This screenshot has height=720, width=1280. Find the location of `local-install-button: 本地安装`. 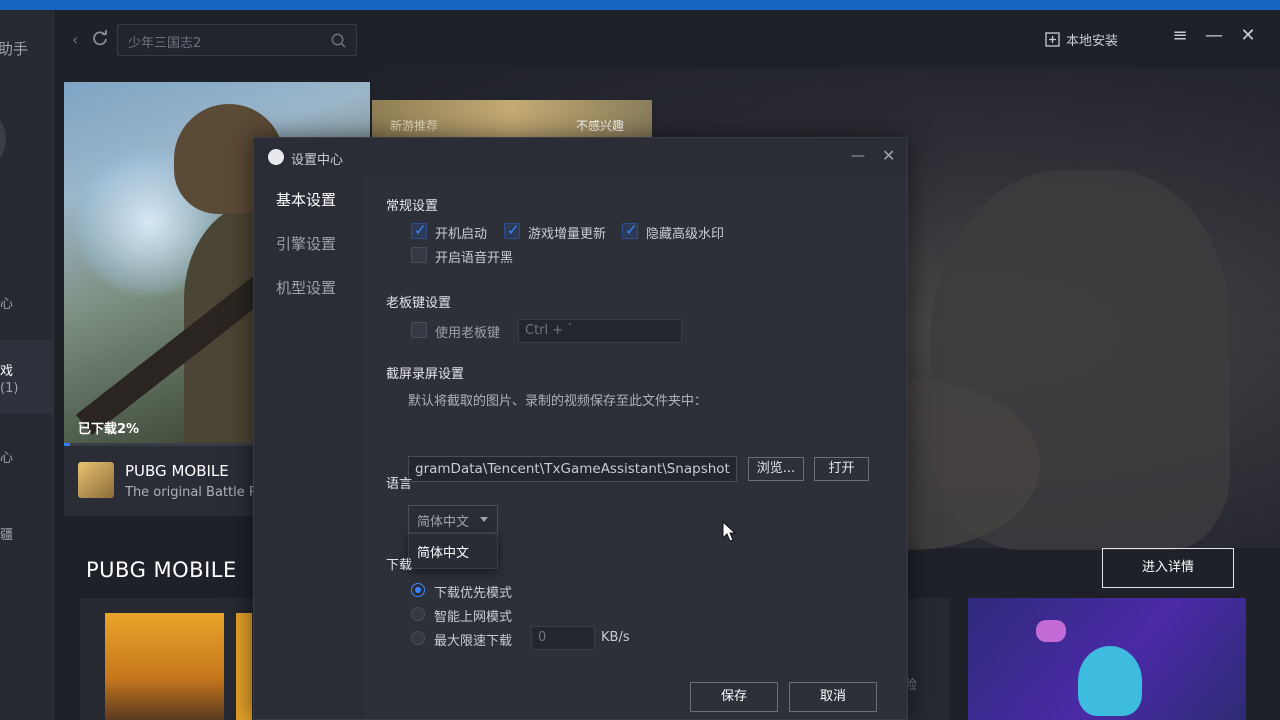

local-install-button: 本地安装 is located at coordinates (1081, 39).